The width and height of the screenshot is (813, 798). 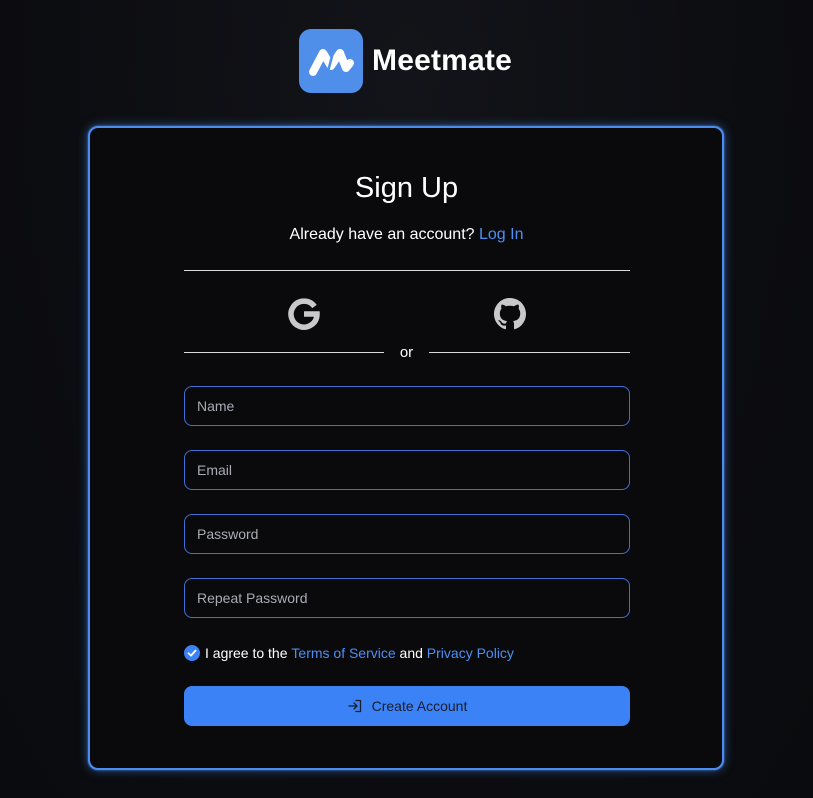 I want to click on meetmate-logo-icon, so click(x=331, y=61).